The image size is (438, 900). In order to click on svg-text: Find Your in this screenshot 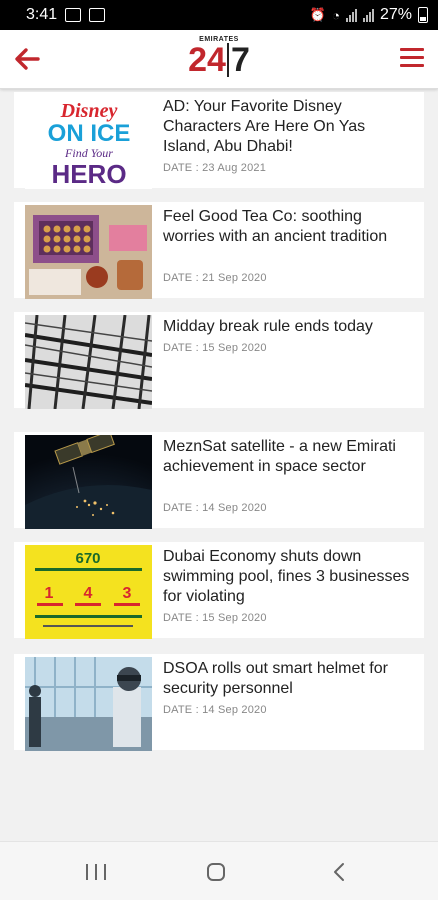, I will do `click(88, 153)`.